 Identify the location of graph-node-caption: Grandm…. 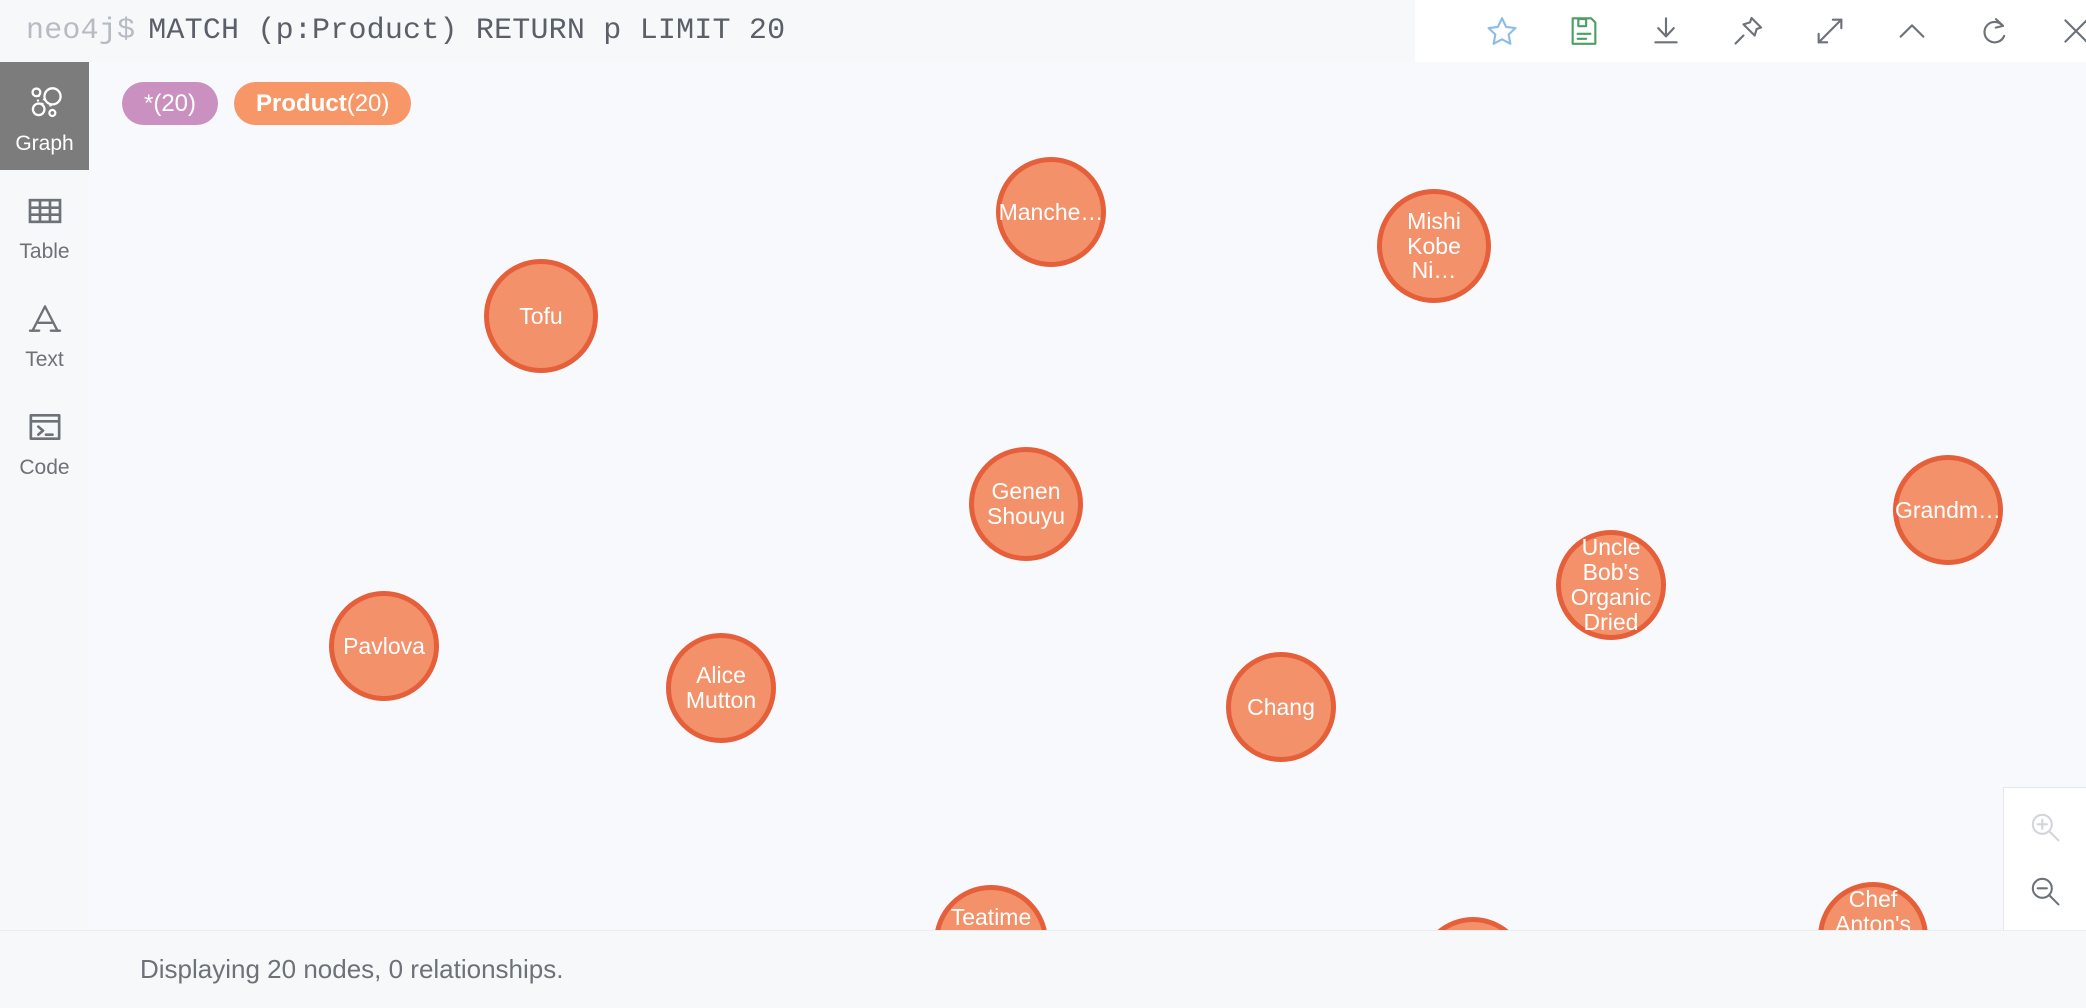
(1948, 509).